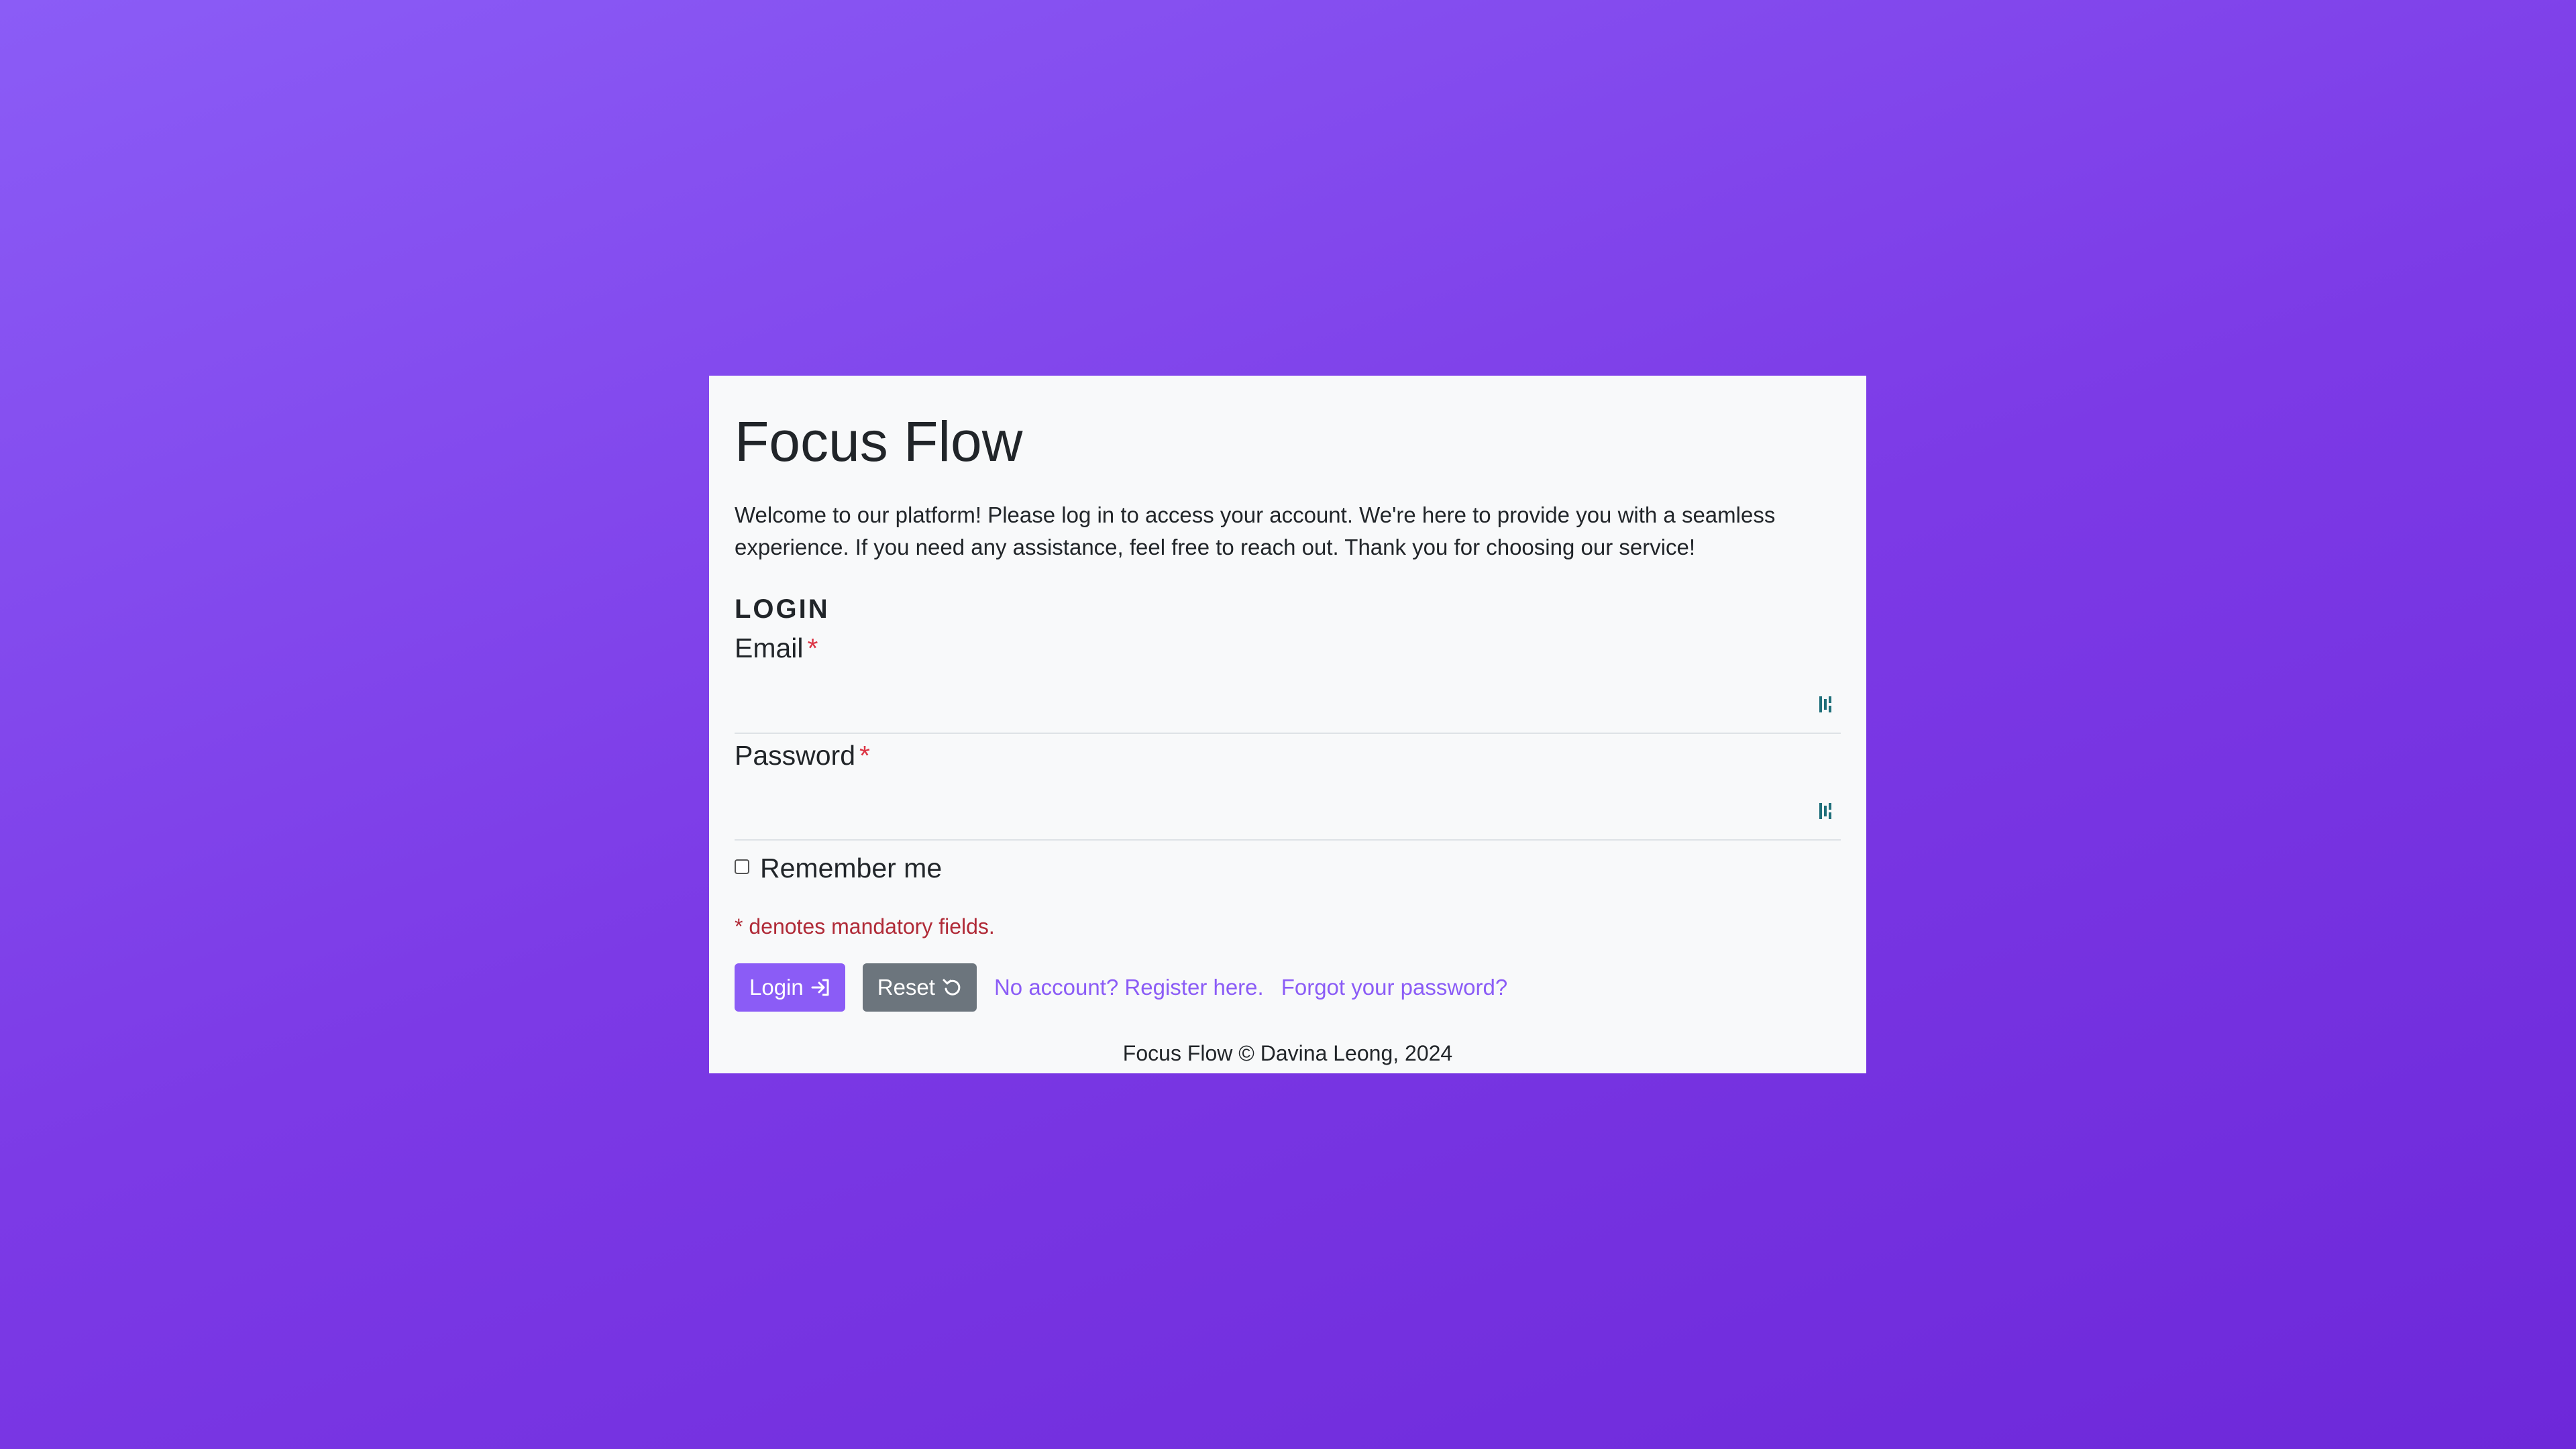 This screenshot has height=1449, width=2576. Describe the element at coordinates (865, 926) in the screenshot. I see `mandatory-note: * denotes mandatory fields.` at that location.